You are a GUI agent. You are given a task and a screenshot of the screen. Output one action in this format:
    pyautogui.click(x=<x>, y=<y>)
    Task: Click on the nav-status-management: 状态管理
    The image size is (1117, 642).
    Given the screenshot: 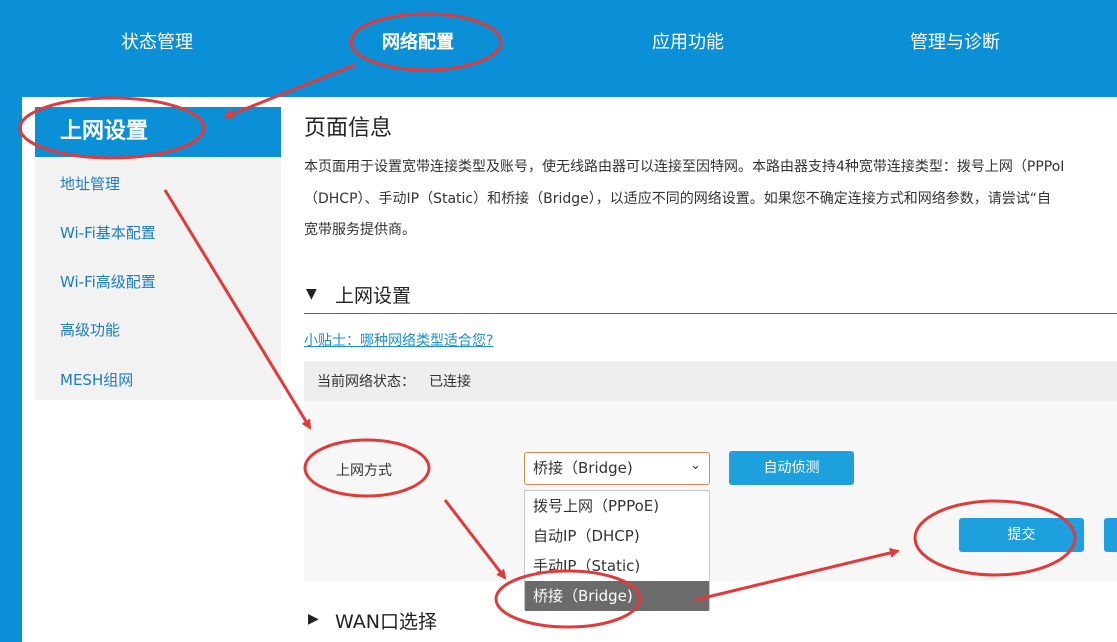 What is the action you would take?
    pyautogui.click(x=157, y=41)
    